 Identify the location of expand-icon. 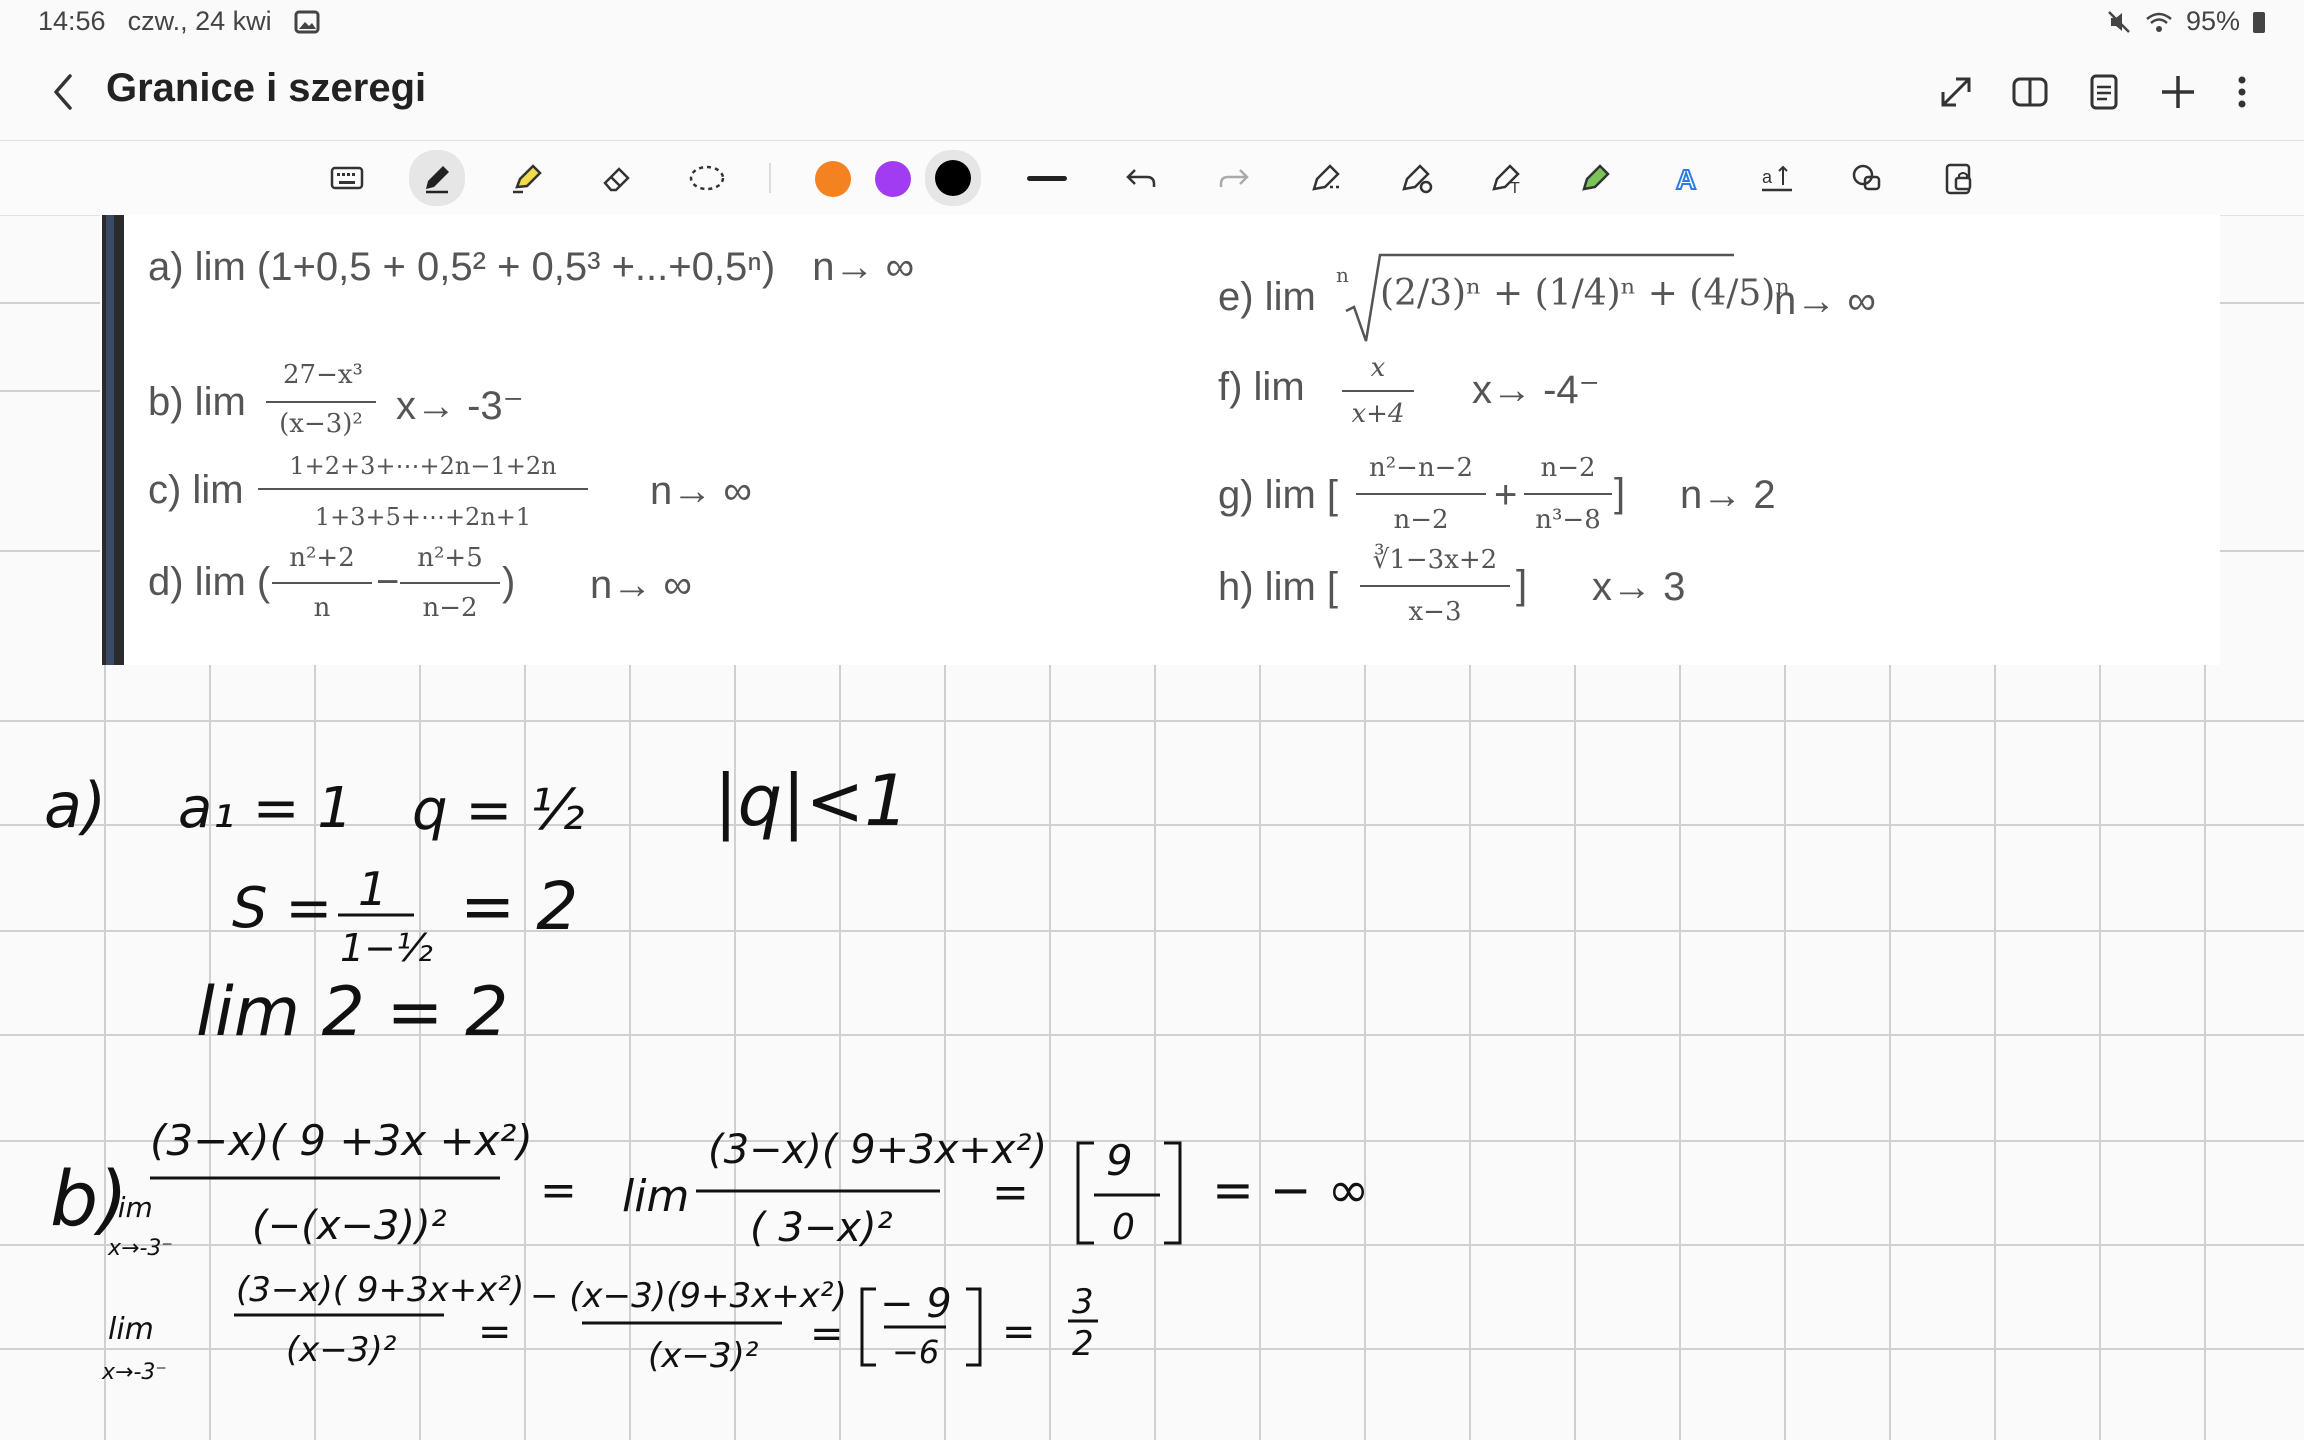
(1956, 92).